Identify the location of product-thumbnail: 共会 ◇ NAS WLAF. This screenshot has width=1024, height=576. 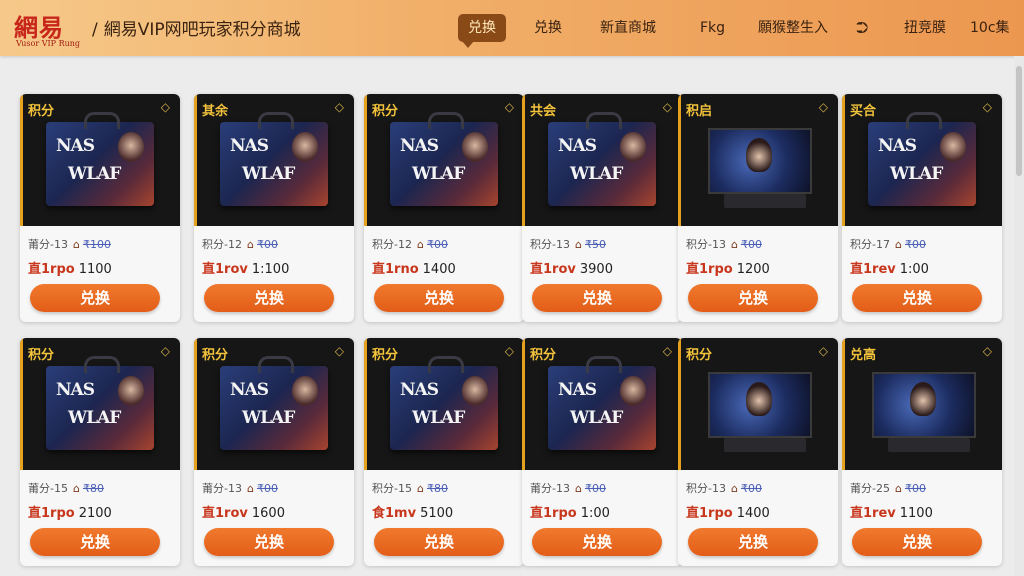
(602, 160).